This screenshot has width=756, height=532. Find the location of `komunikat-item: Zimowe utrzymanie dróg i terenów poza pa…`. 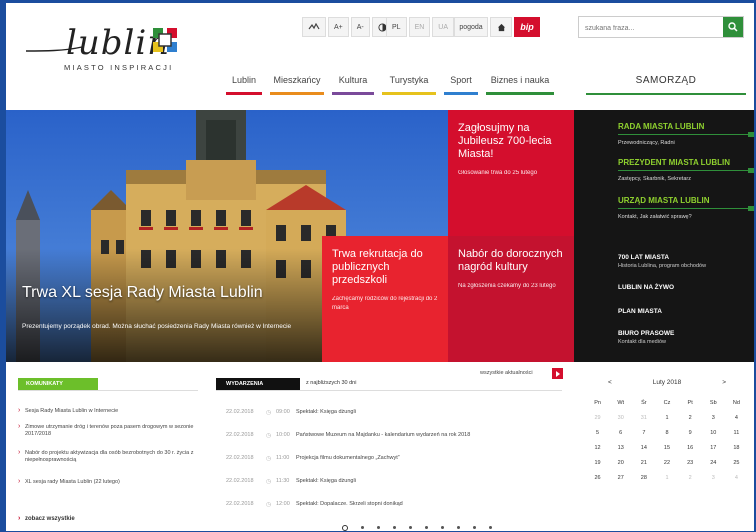

komunikat-item: Zimowe utrzymanie dróg i terenów poza pa… is located at coordinates (108, 430).